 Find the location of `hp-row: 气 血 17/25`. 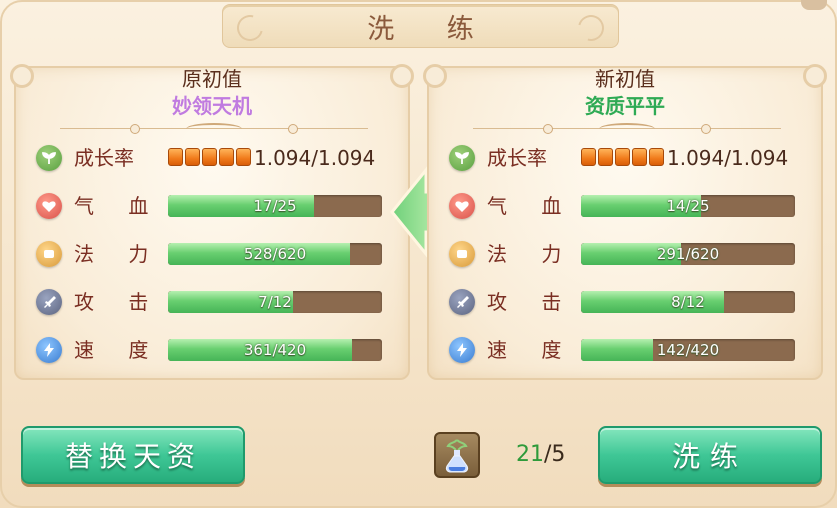

hp-row: 气 血 17/25 is located at coordinates (216, 206).